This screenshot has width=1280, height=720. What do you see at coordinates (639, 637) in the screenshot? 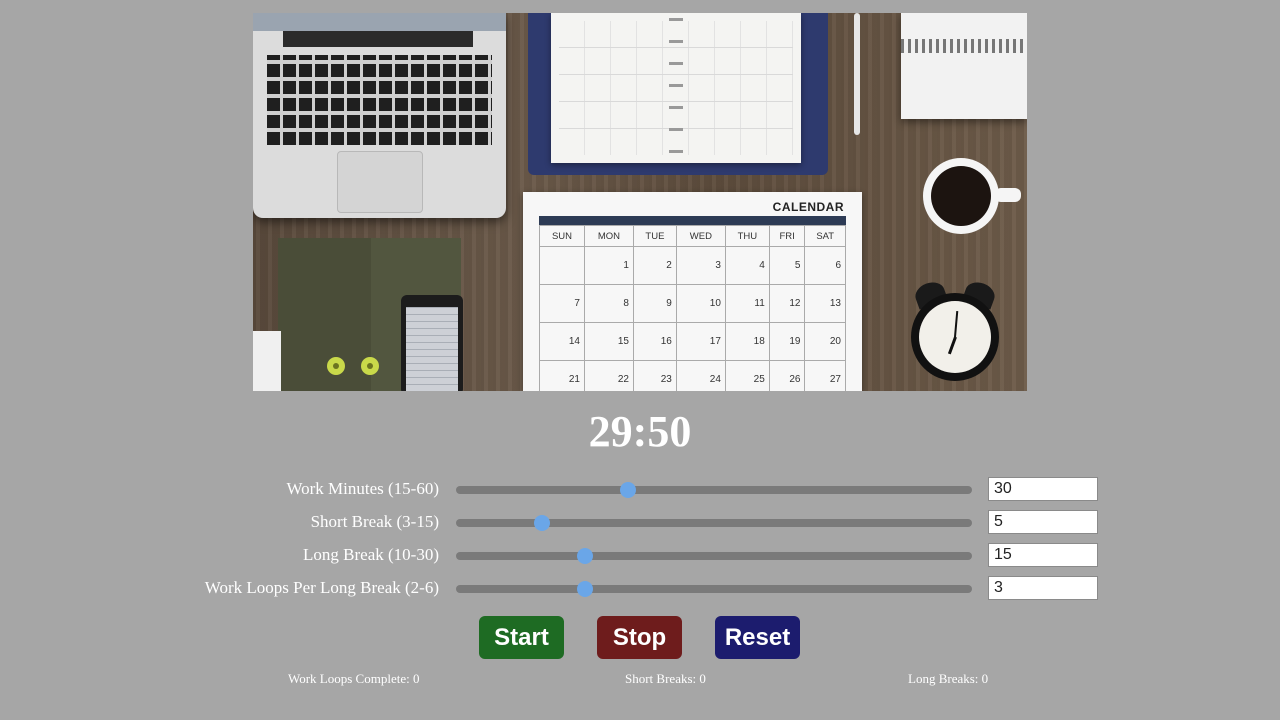
I see `stop-button: Stop` at bounding box center [639, 637].